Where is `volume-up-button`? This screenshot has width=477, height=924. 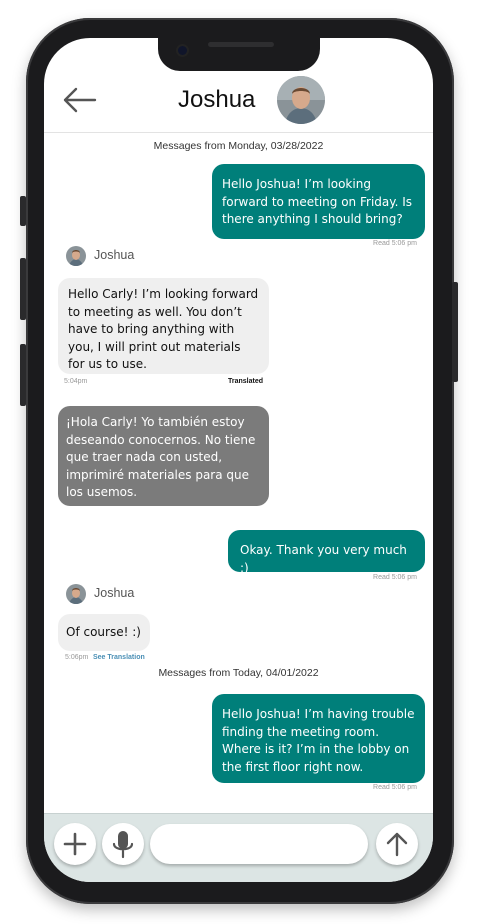
volume-up-button is located at coordinates (23, 289).